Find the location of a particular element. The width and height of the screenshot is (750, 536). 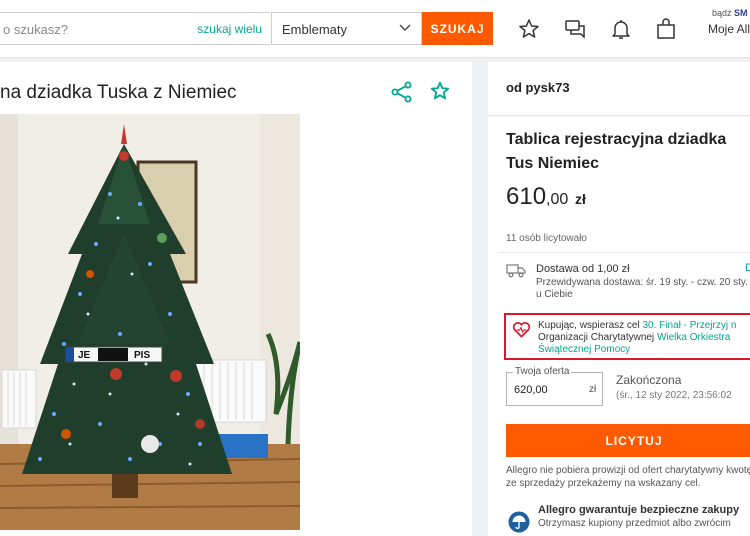

delivery-details-link: D is located at coordinates (747, 268).